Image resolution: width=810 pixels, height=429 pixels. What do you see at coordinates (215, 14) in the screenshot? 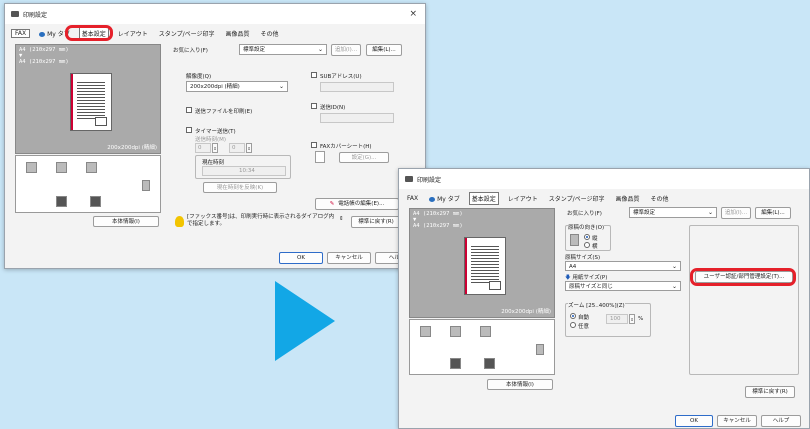
I see `title-bar: 印刷設定 ×` at bounding box center [215, 14].